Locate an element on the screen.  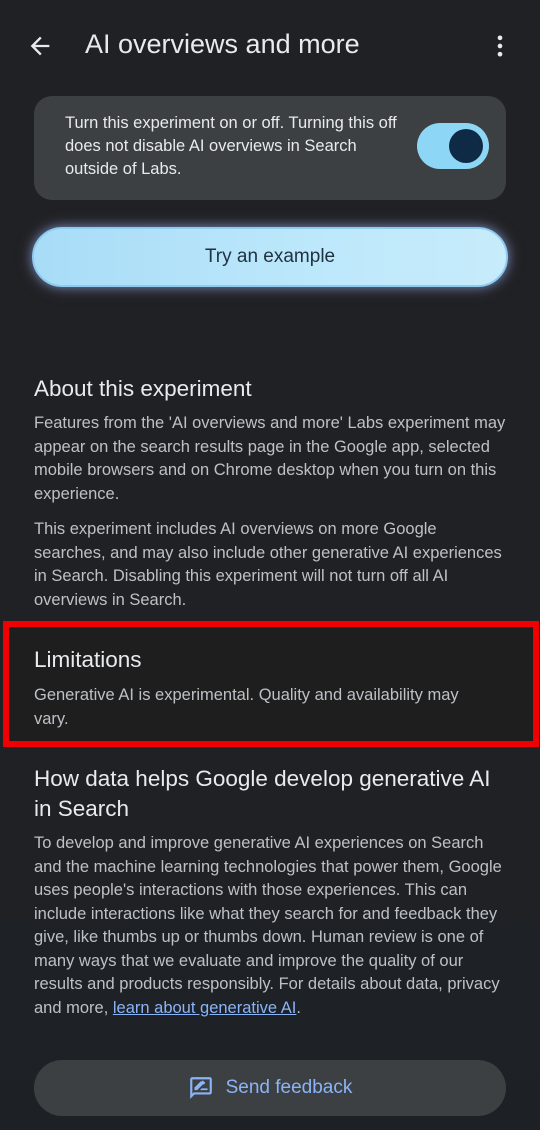
try-example-button: Try an example is located at coordinates (270, 257).